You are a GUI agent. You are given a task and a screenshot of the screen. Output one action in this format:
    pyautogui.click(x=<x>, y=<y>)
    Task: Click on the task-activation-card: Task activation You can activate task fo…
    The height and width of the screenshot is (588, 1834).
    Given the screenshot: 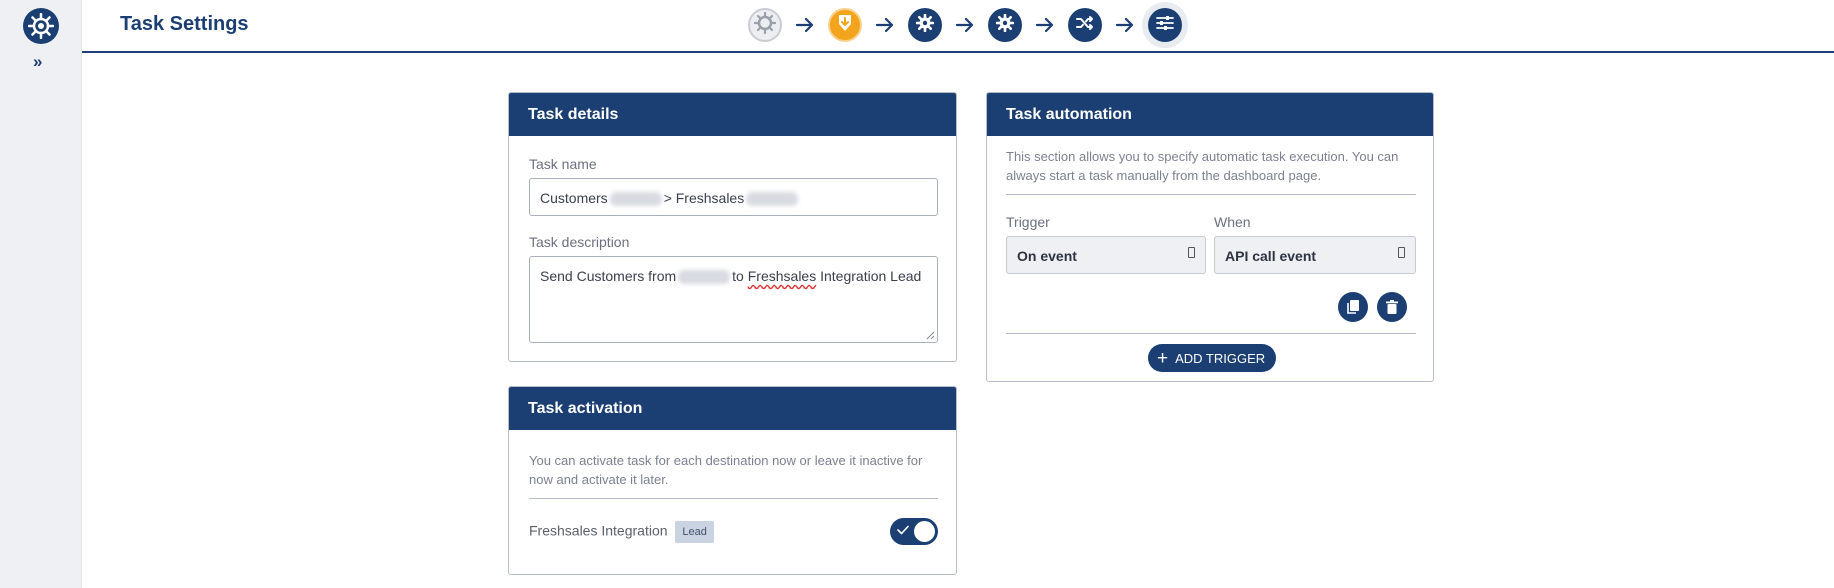 What is the action you would take?
    pyautogui.click(x=732, y=480)
    